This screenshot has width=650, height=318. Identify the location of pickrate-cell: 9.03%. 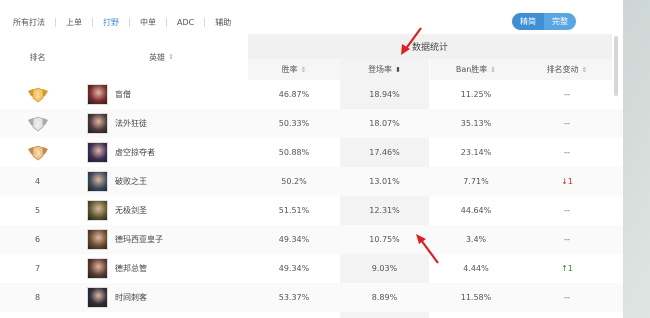
(384, 268).